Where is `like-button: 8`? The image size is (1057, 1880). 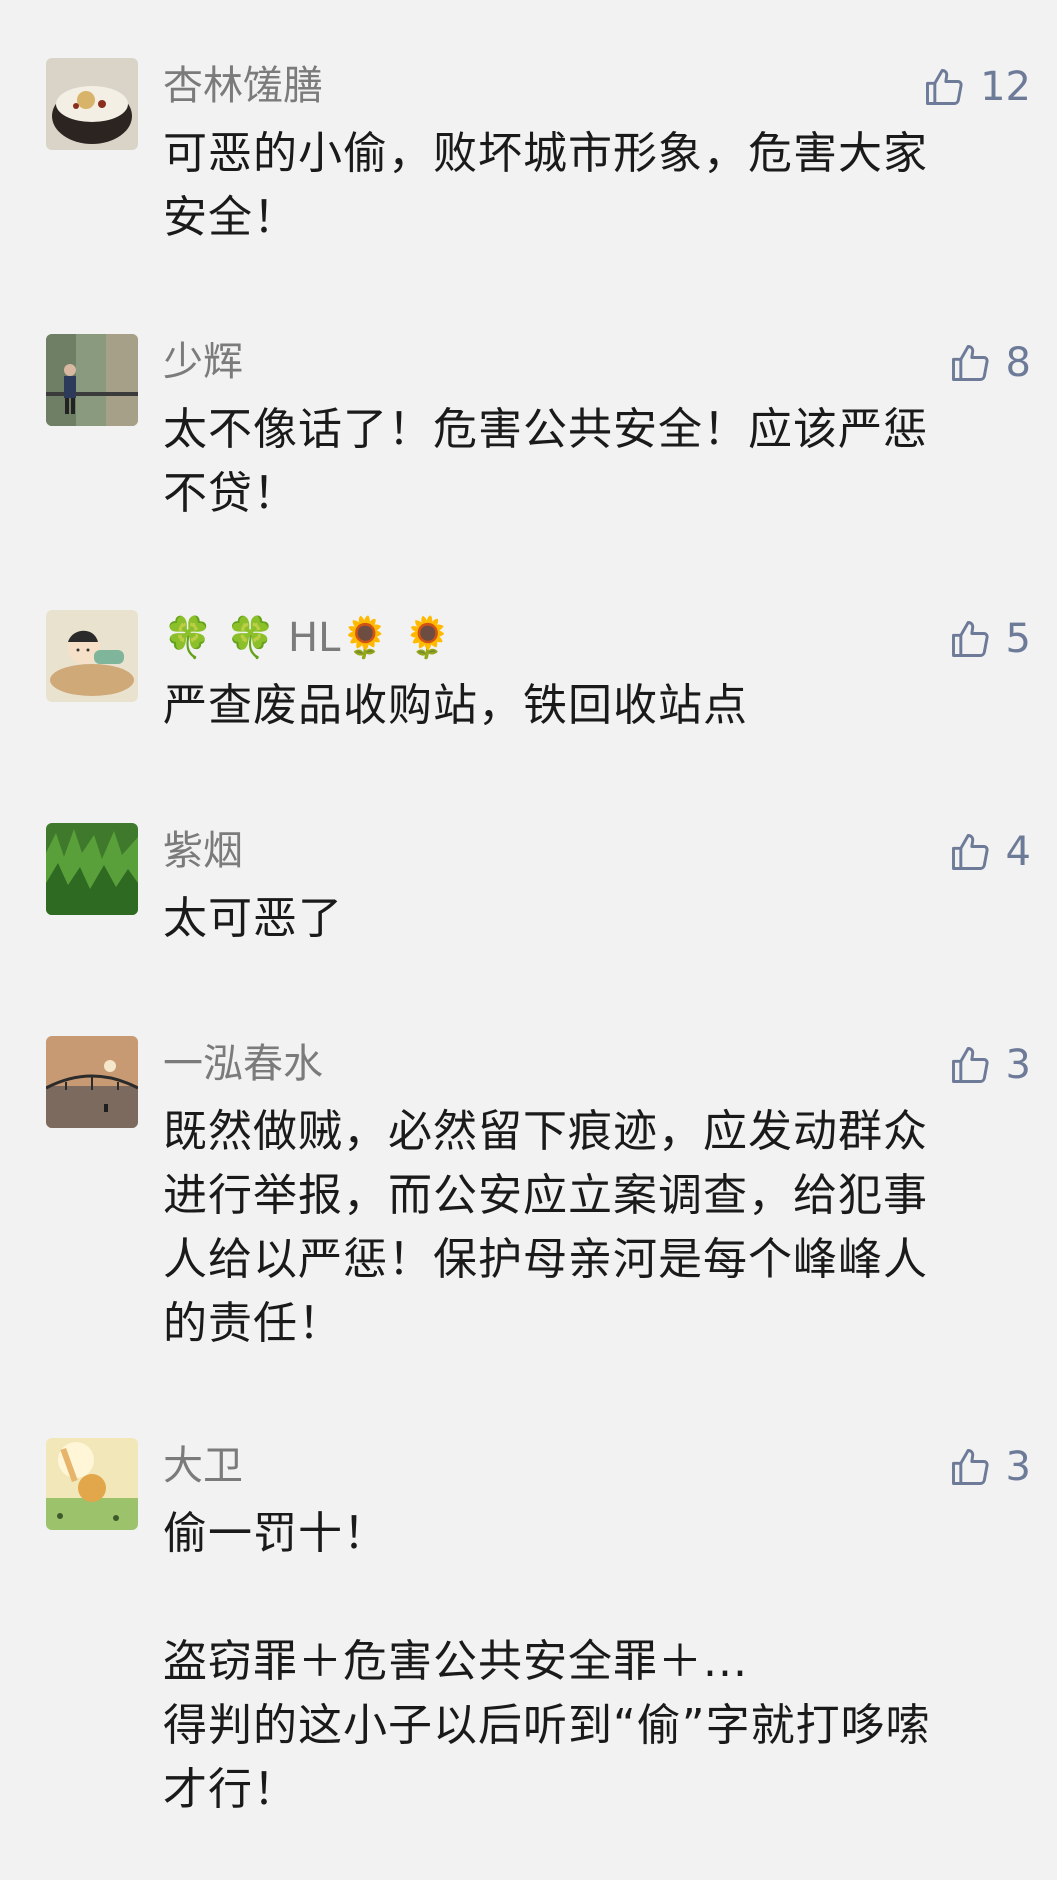 like-button: 8 is located at coordinates (989, 363).